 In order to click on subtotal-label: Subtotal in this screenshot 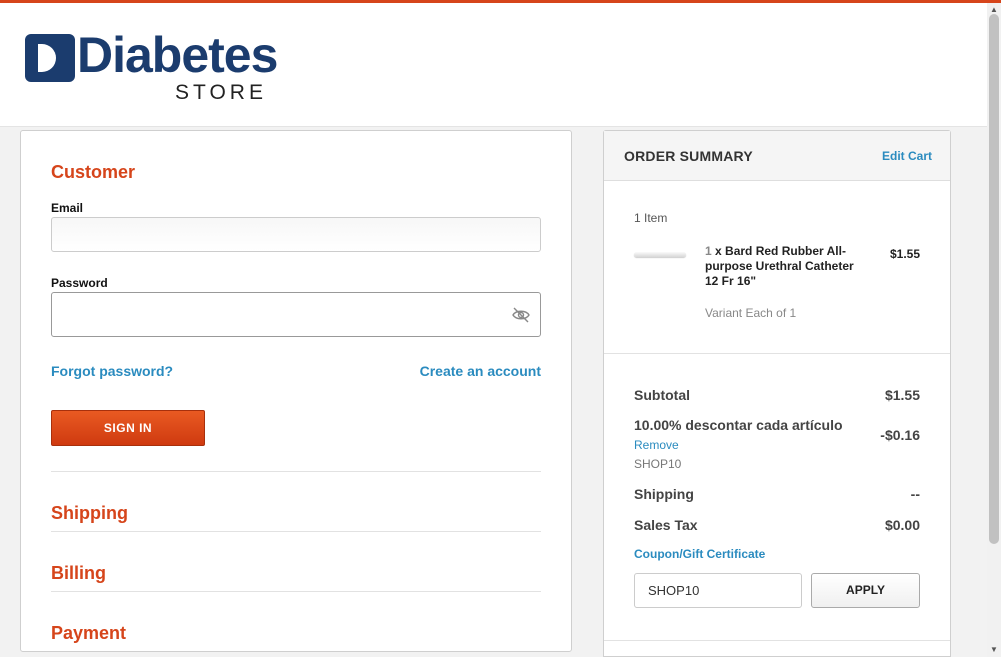, I will do `click(662, 395)`.